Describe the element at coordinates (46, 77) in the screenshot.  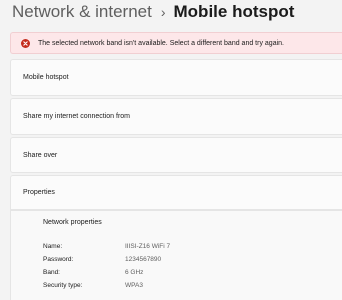
I see `mobile-hotspot-label: Mobile hotspot` at that location.